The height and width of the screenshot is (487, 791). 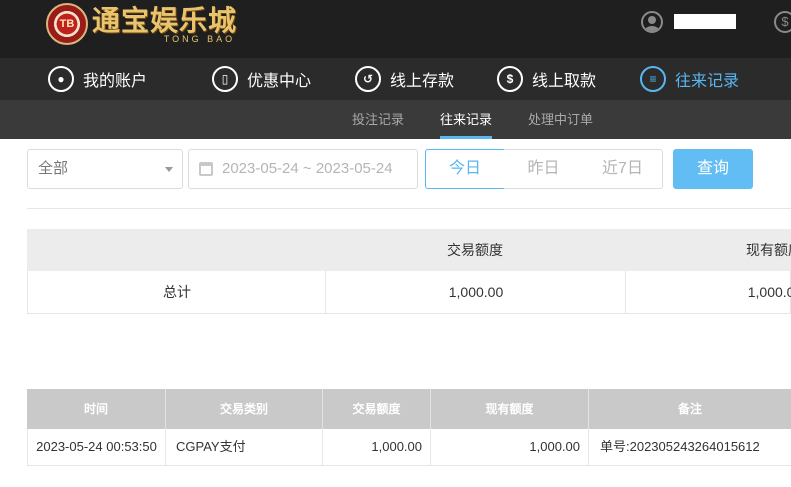 What do you see at coordinates (409, 208) in the screenshot?
I see `divider` at bounding box center [409, 208].